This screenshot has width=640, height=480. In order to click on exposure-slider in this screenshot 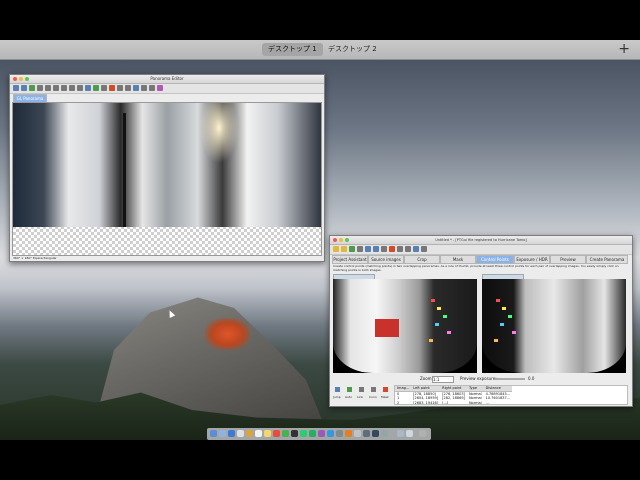, I will do `click(510, 379)`.